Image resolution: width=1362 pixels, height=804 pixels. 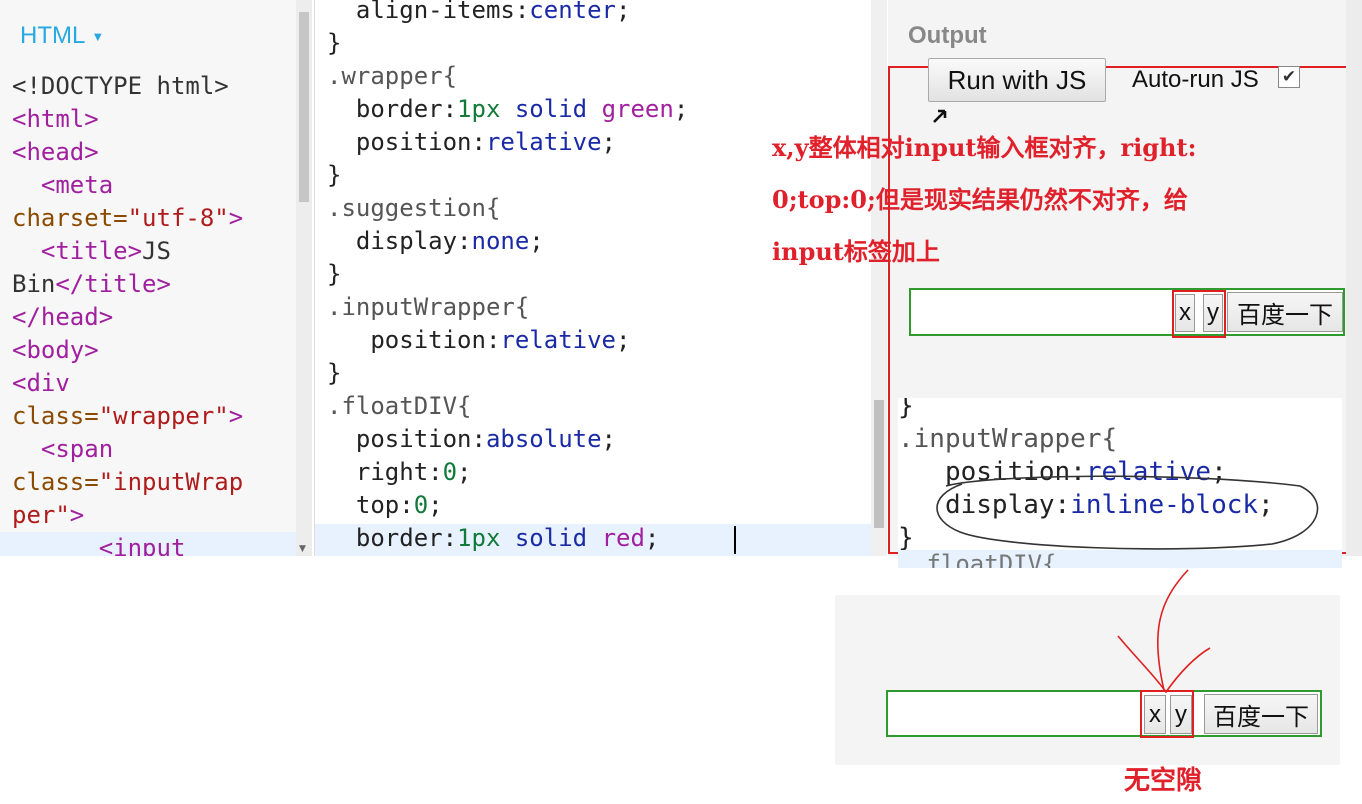 I want to click on code-token: .floatDIV{, so click(x=399, y=406).